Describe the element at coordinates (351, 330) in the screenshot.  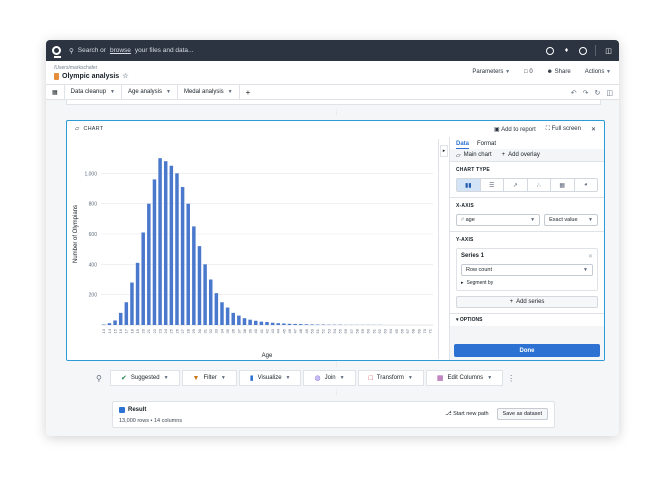
I see `x-tick-label: 57` at that location.